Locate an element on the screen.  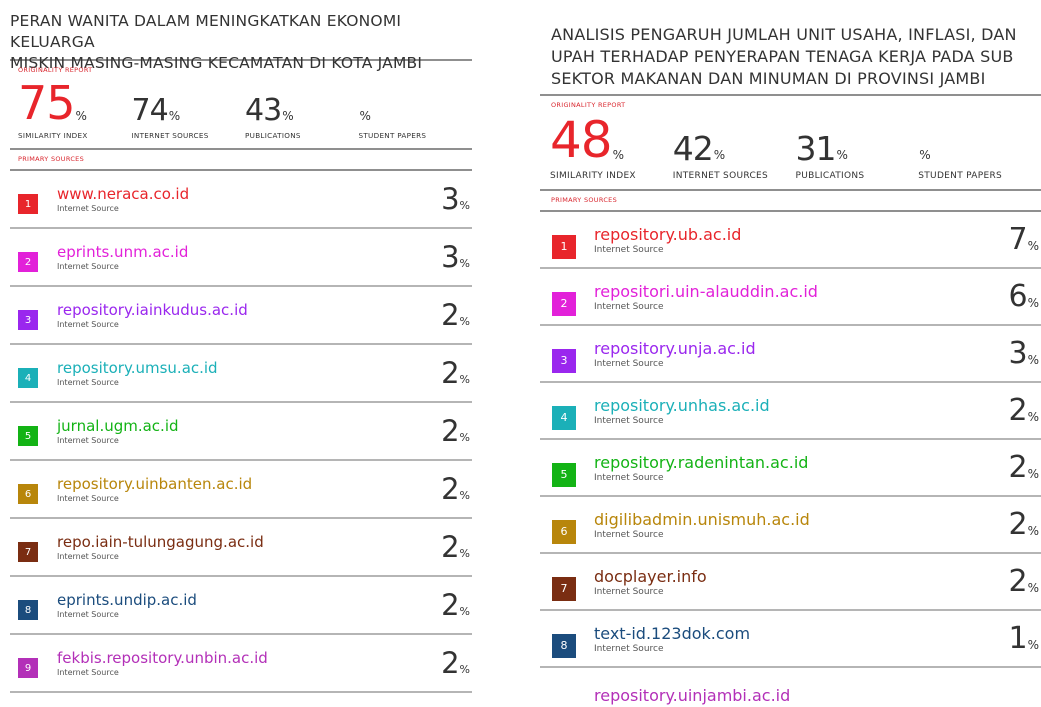
list-item: repository.uinjambi.ac.id is located at coordinates (790, 687).